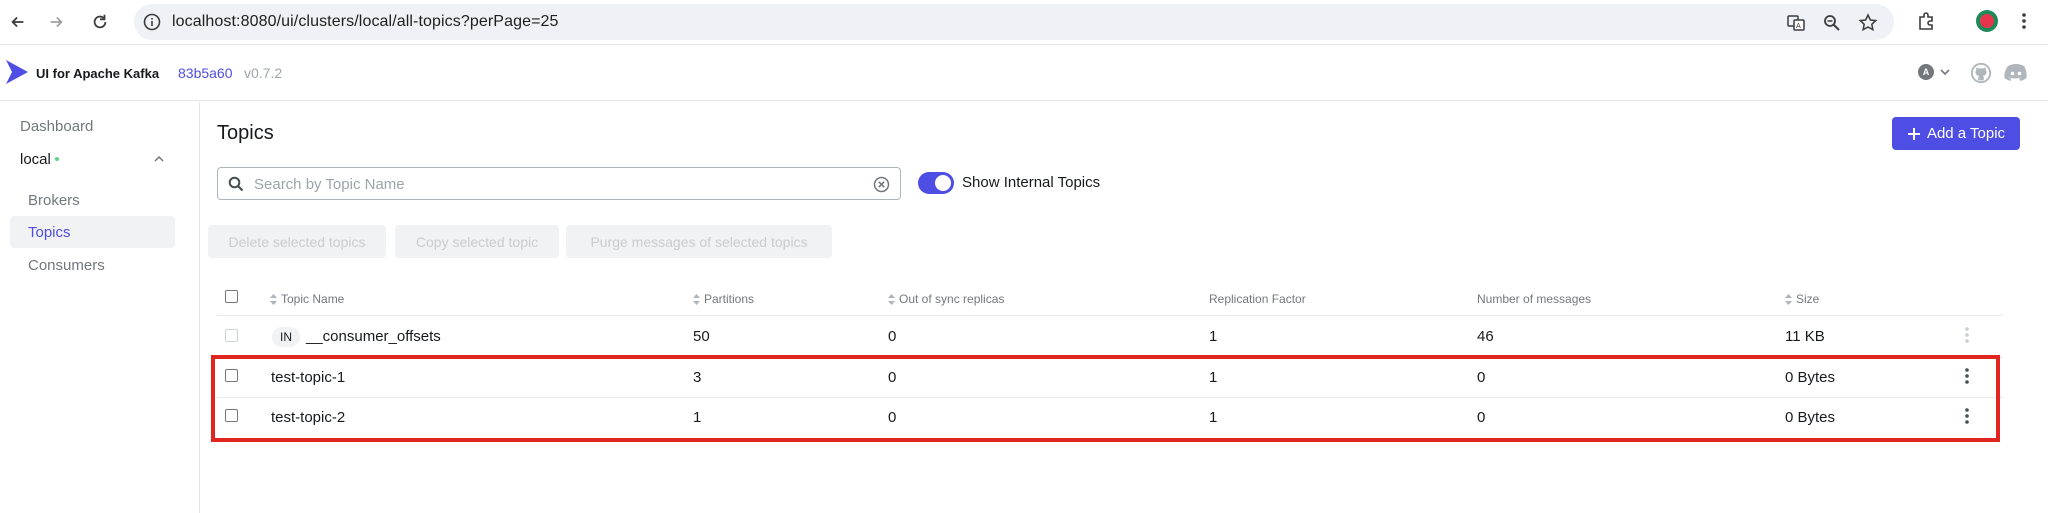 The height and width of the screenshot is (513, 2048). Describe the element at coordinates (952, 299) in the screenshot. I see `column-label: Out of sync replicas` at that location.